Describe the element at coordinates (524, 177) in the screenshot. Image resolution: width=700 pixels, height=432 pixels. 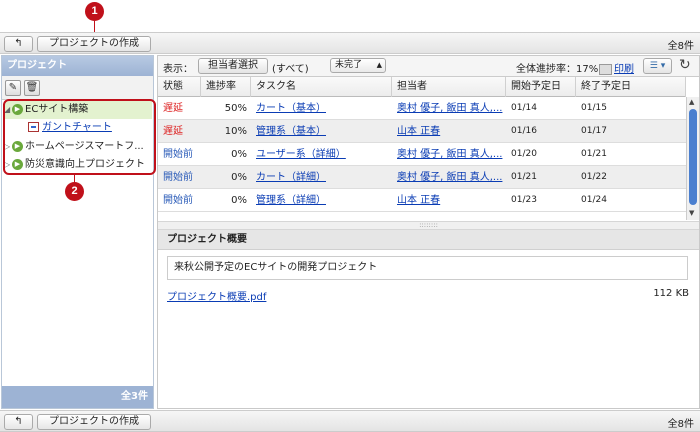
I see `start-date-cell: 01/21` at that location.